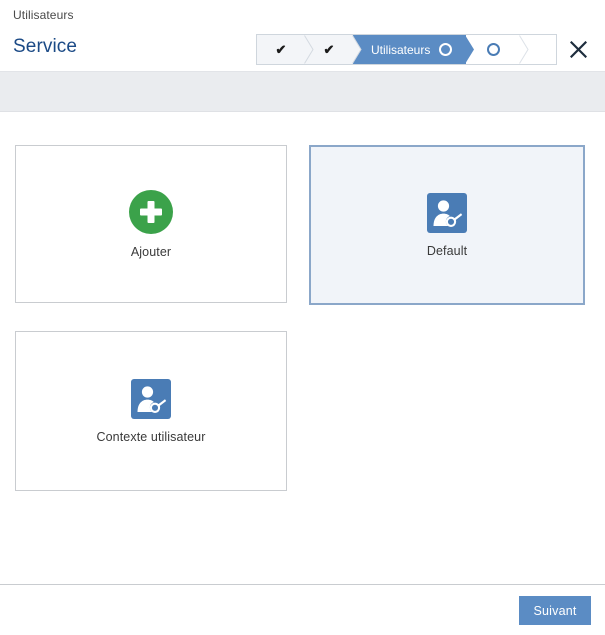 Image resolution: width=605 pixels, height=635 pixels. I want to click on wizard-step-3-active: Utilisateurs, so click(414, 49).